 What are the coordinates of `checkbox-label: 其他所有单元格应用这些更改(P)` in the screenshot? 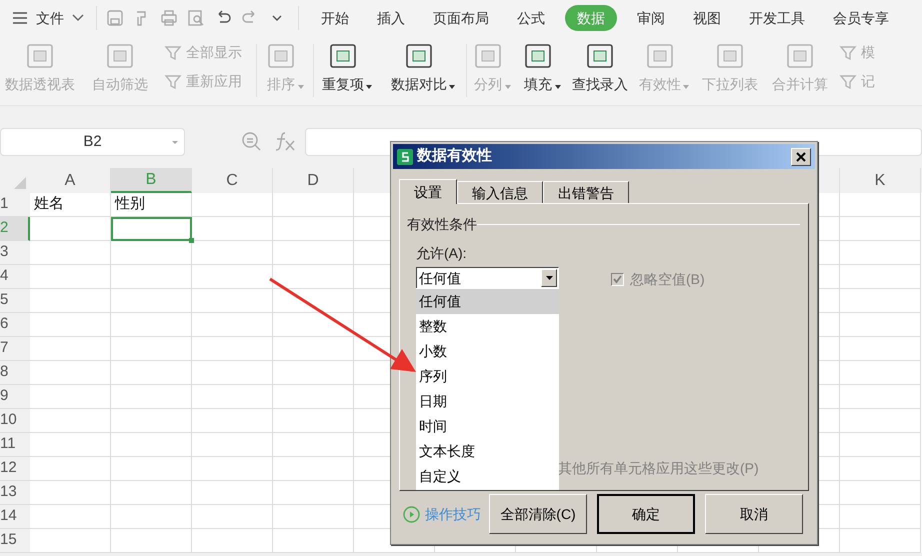 It's located at (658, 468).